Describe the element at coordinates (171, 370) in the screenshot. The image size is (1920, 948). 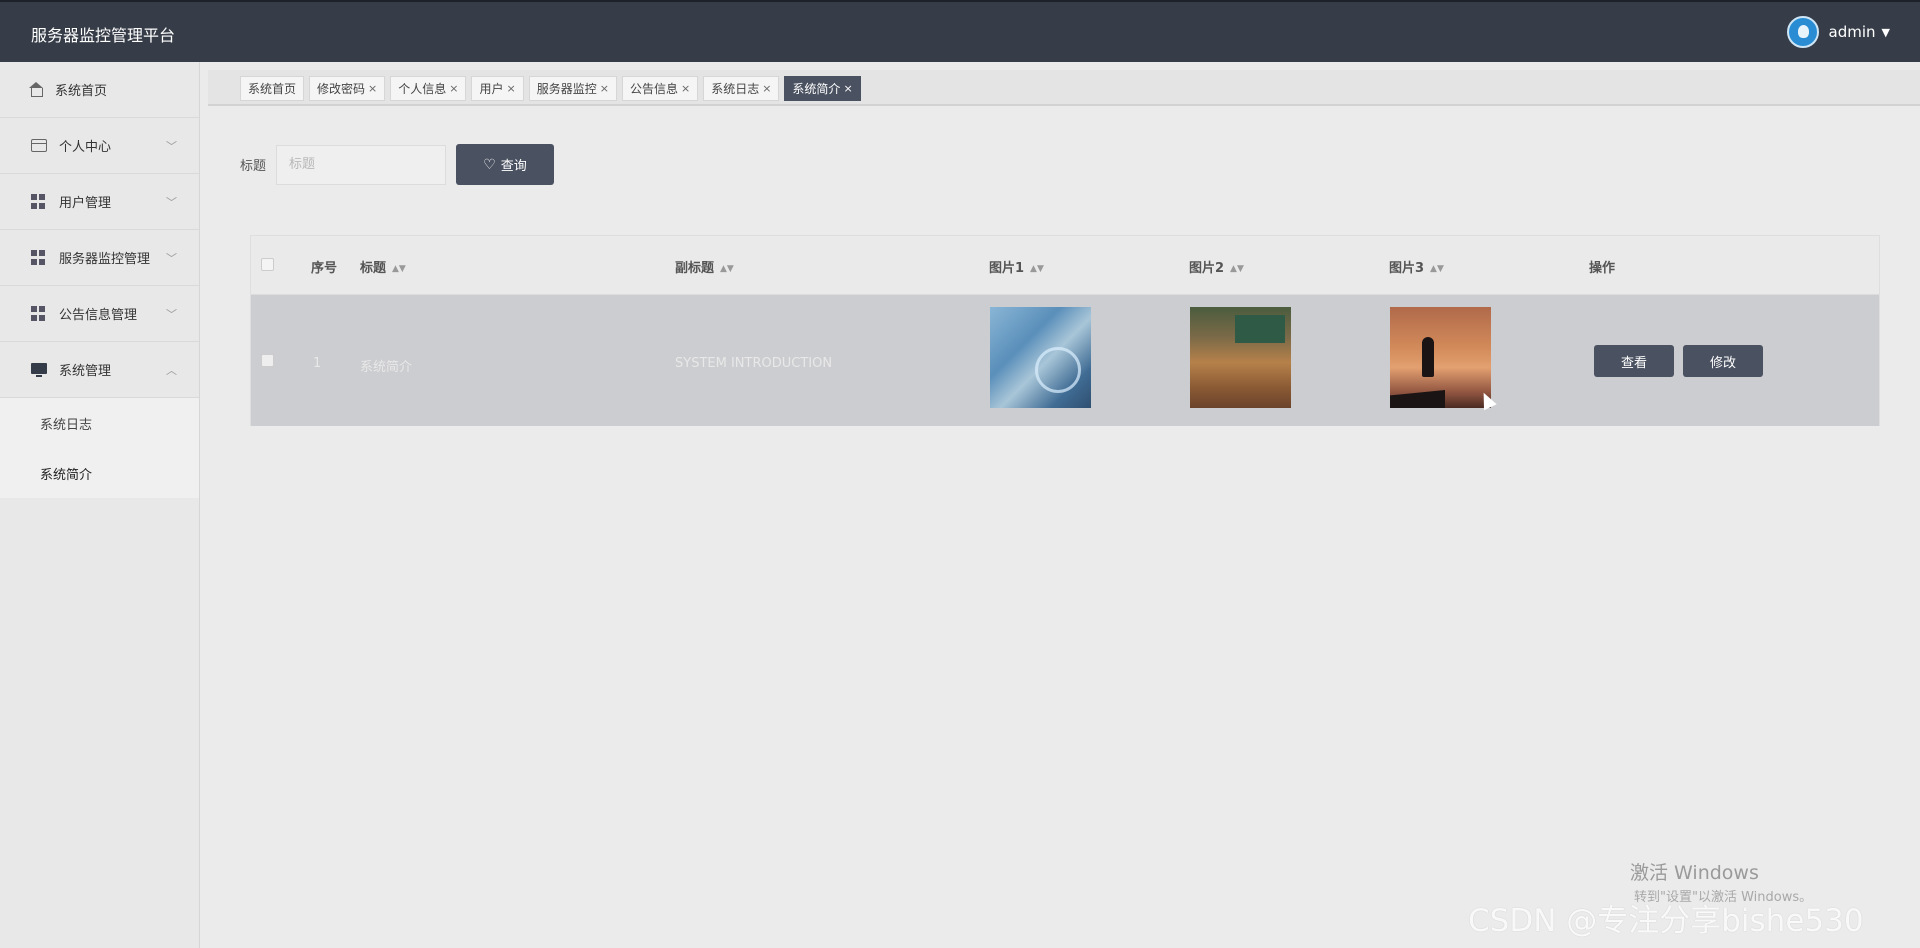
I see `chevron-up-icon: ︿` at that location.